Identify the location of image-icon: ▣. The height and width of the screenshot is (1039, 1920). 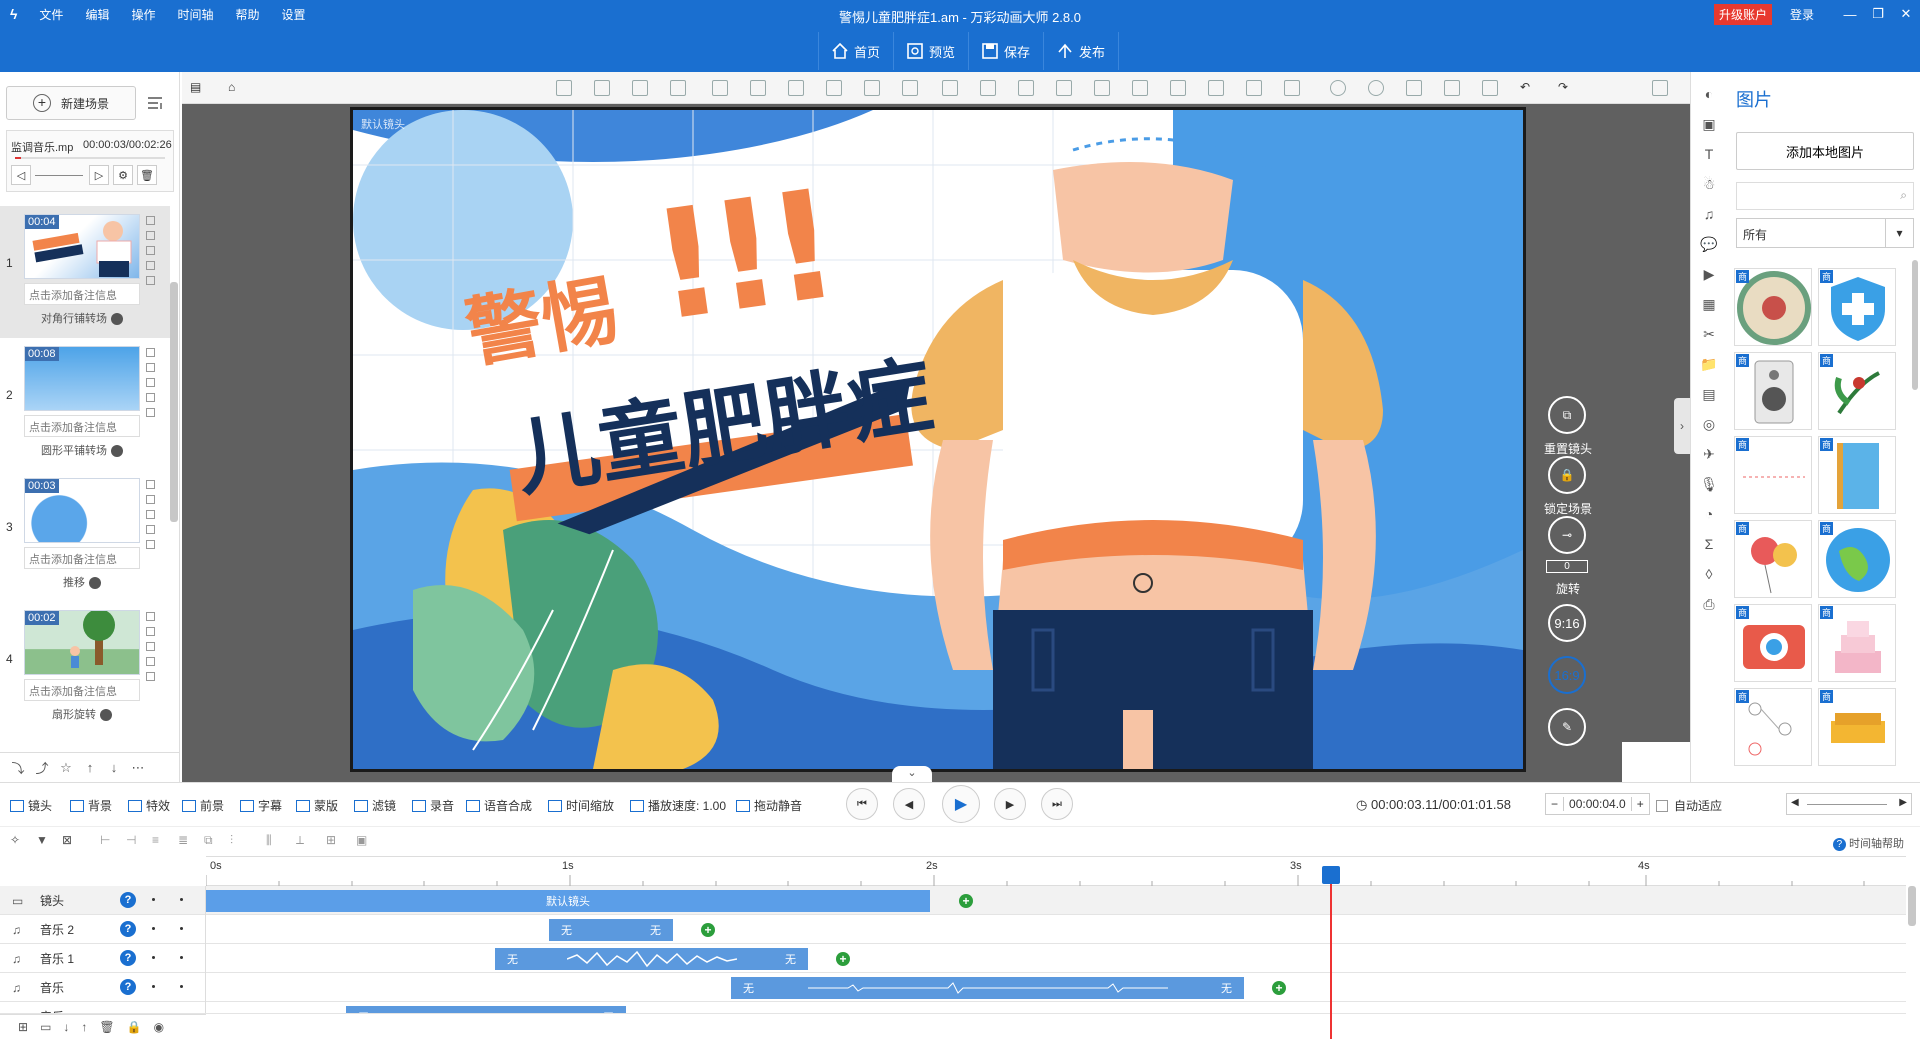
(1709, 124).